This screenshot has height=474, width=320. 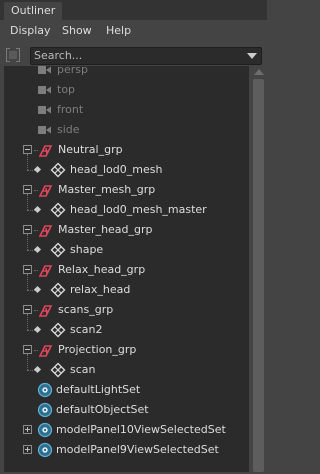 What do you see at coordinates (72, 69) in the screenshot?
I see `tree-item-label: persp` at bounding box center [72, 69].